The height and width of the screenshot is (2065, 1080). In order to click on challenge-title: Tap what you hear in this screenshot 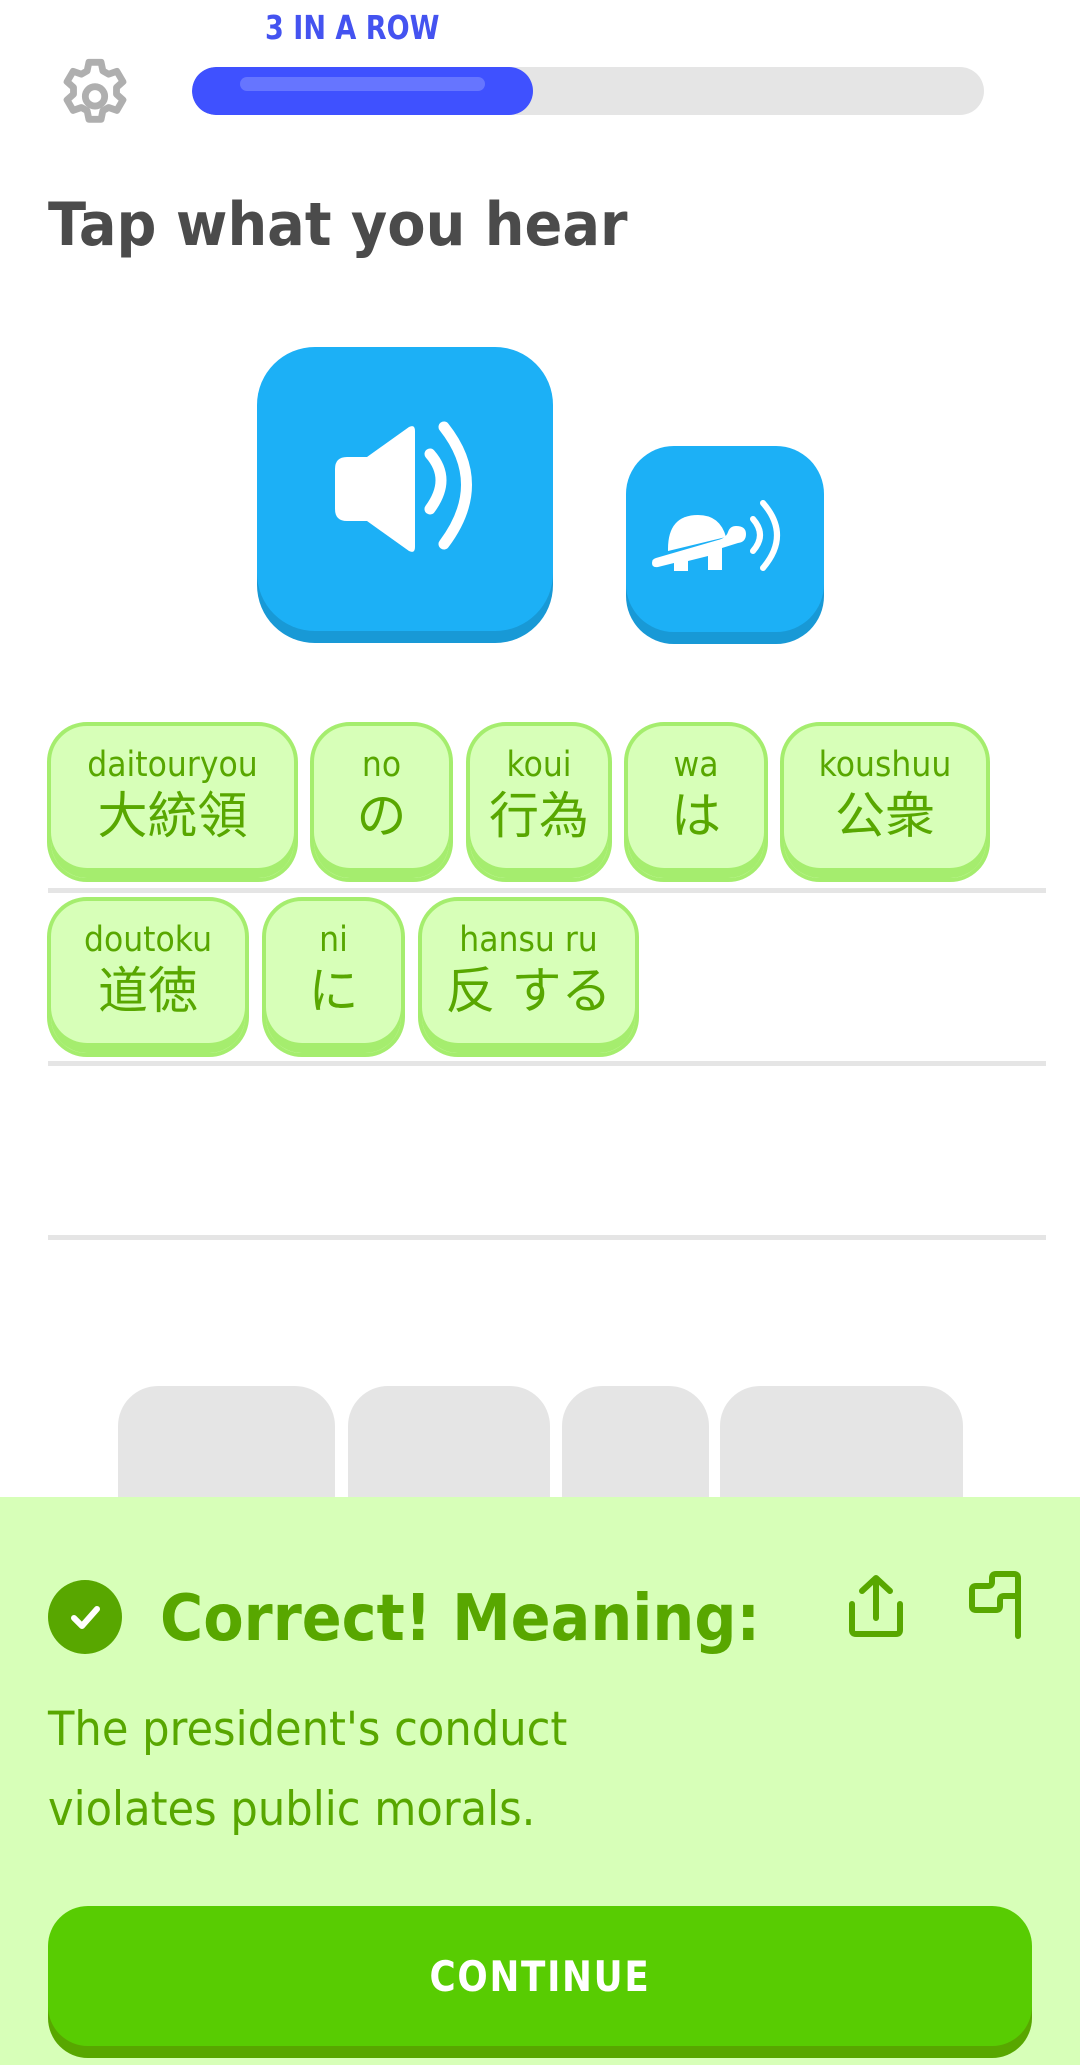, I will do `click(338, 225)`.